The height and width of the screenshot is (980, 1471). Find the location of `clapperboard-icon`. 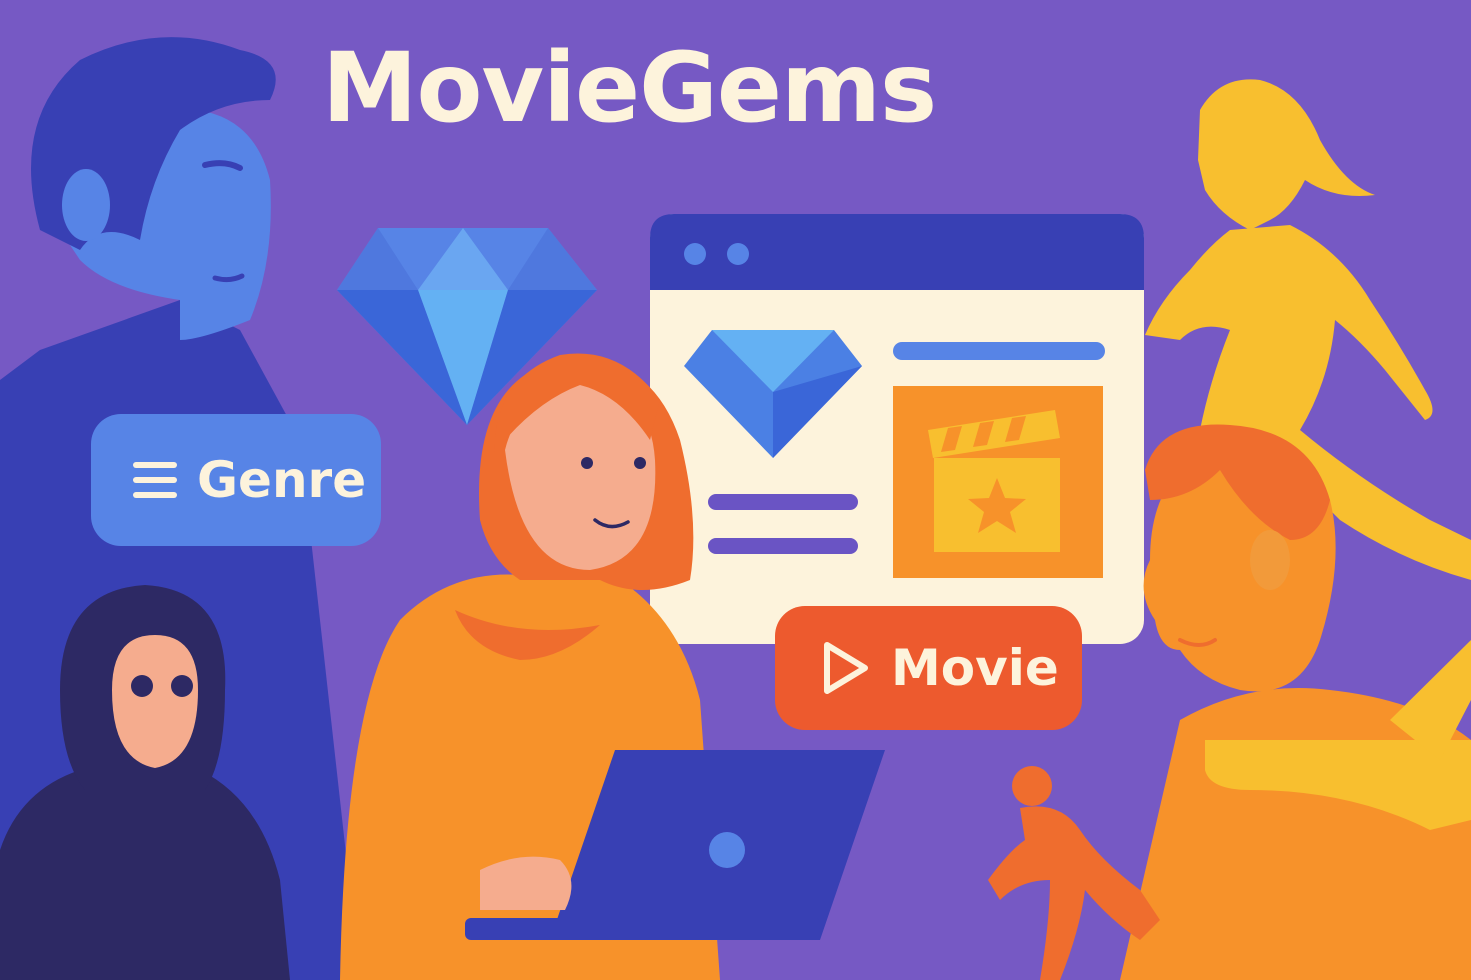

clapperboard-icon is located at coordinates (994, 481).